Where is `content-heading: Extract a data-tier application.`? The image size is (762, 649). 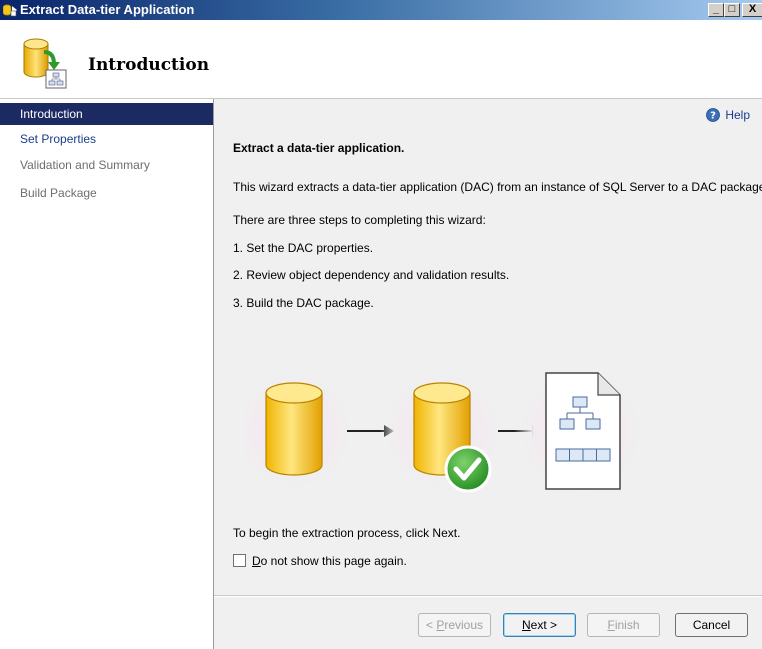
content-heading: Extract a data-tier application. is located at coordinates (319, 148).